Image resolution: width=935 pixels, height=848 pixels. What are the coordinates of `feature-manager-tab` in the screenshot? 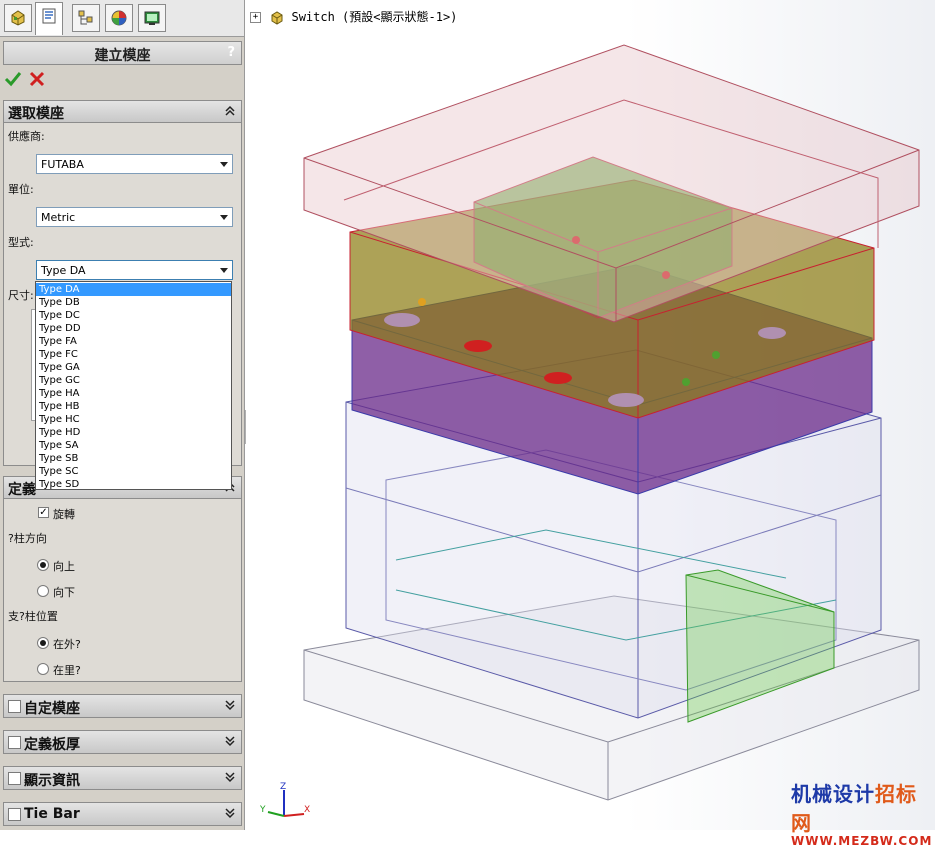 It's located at (18, 18).